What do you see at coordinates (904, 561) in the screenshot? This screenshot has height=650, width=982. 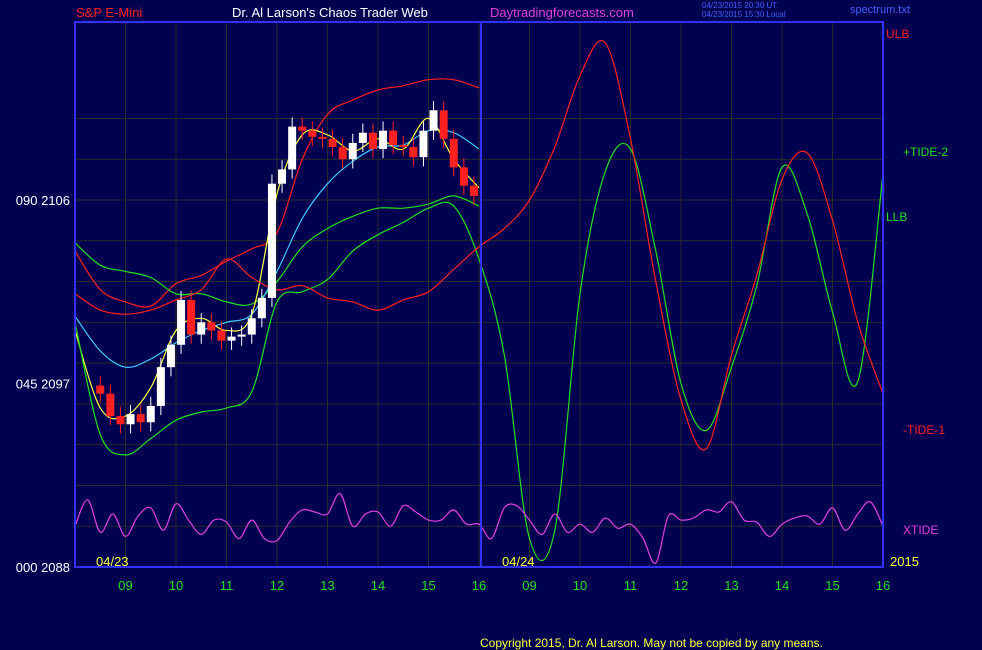 I see `year-label: 2015` at bounding box center [904, 561].